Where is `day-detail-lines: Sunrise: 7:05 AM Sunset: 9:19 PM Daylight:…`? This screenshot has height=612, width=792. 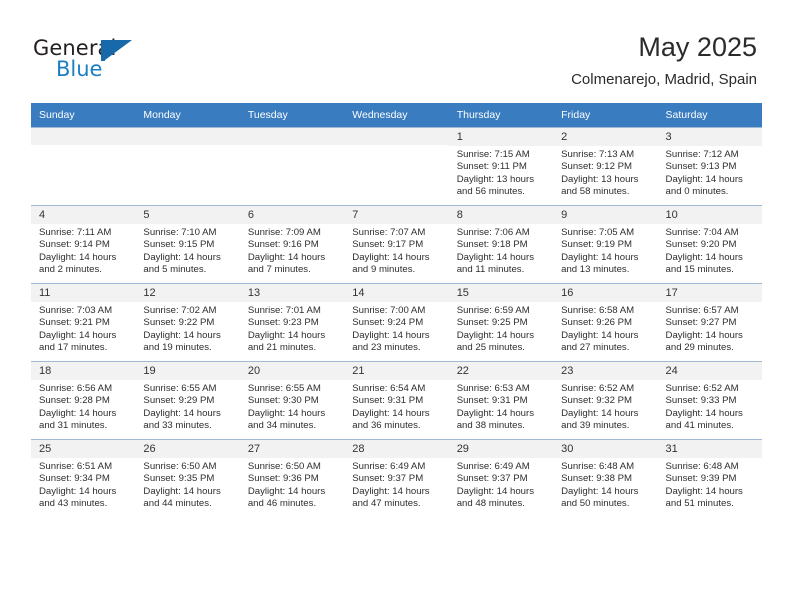 day-detail-lines: Sunrise: 7:05 AM Sunset: 9:19 PM Daylight:… is located at coordinates (605, 250).